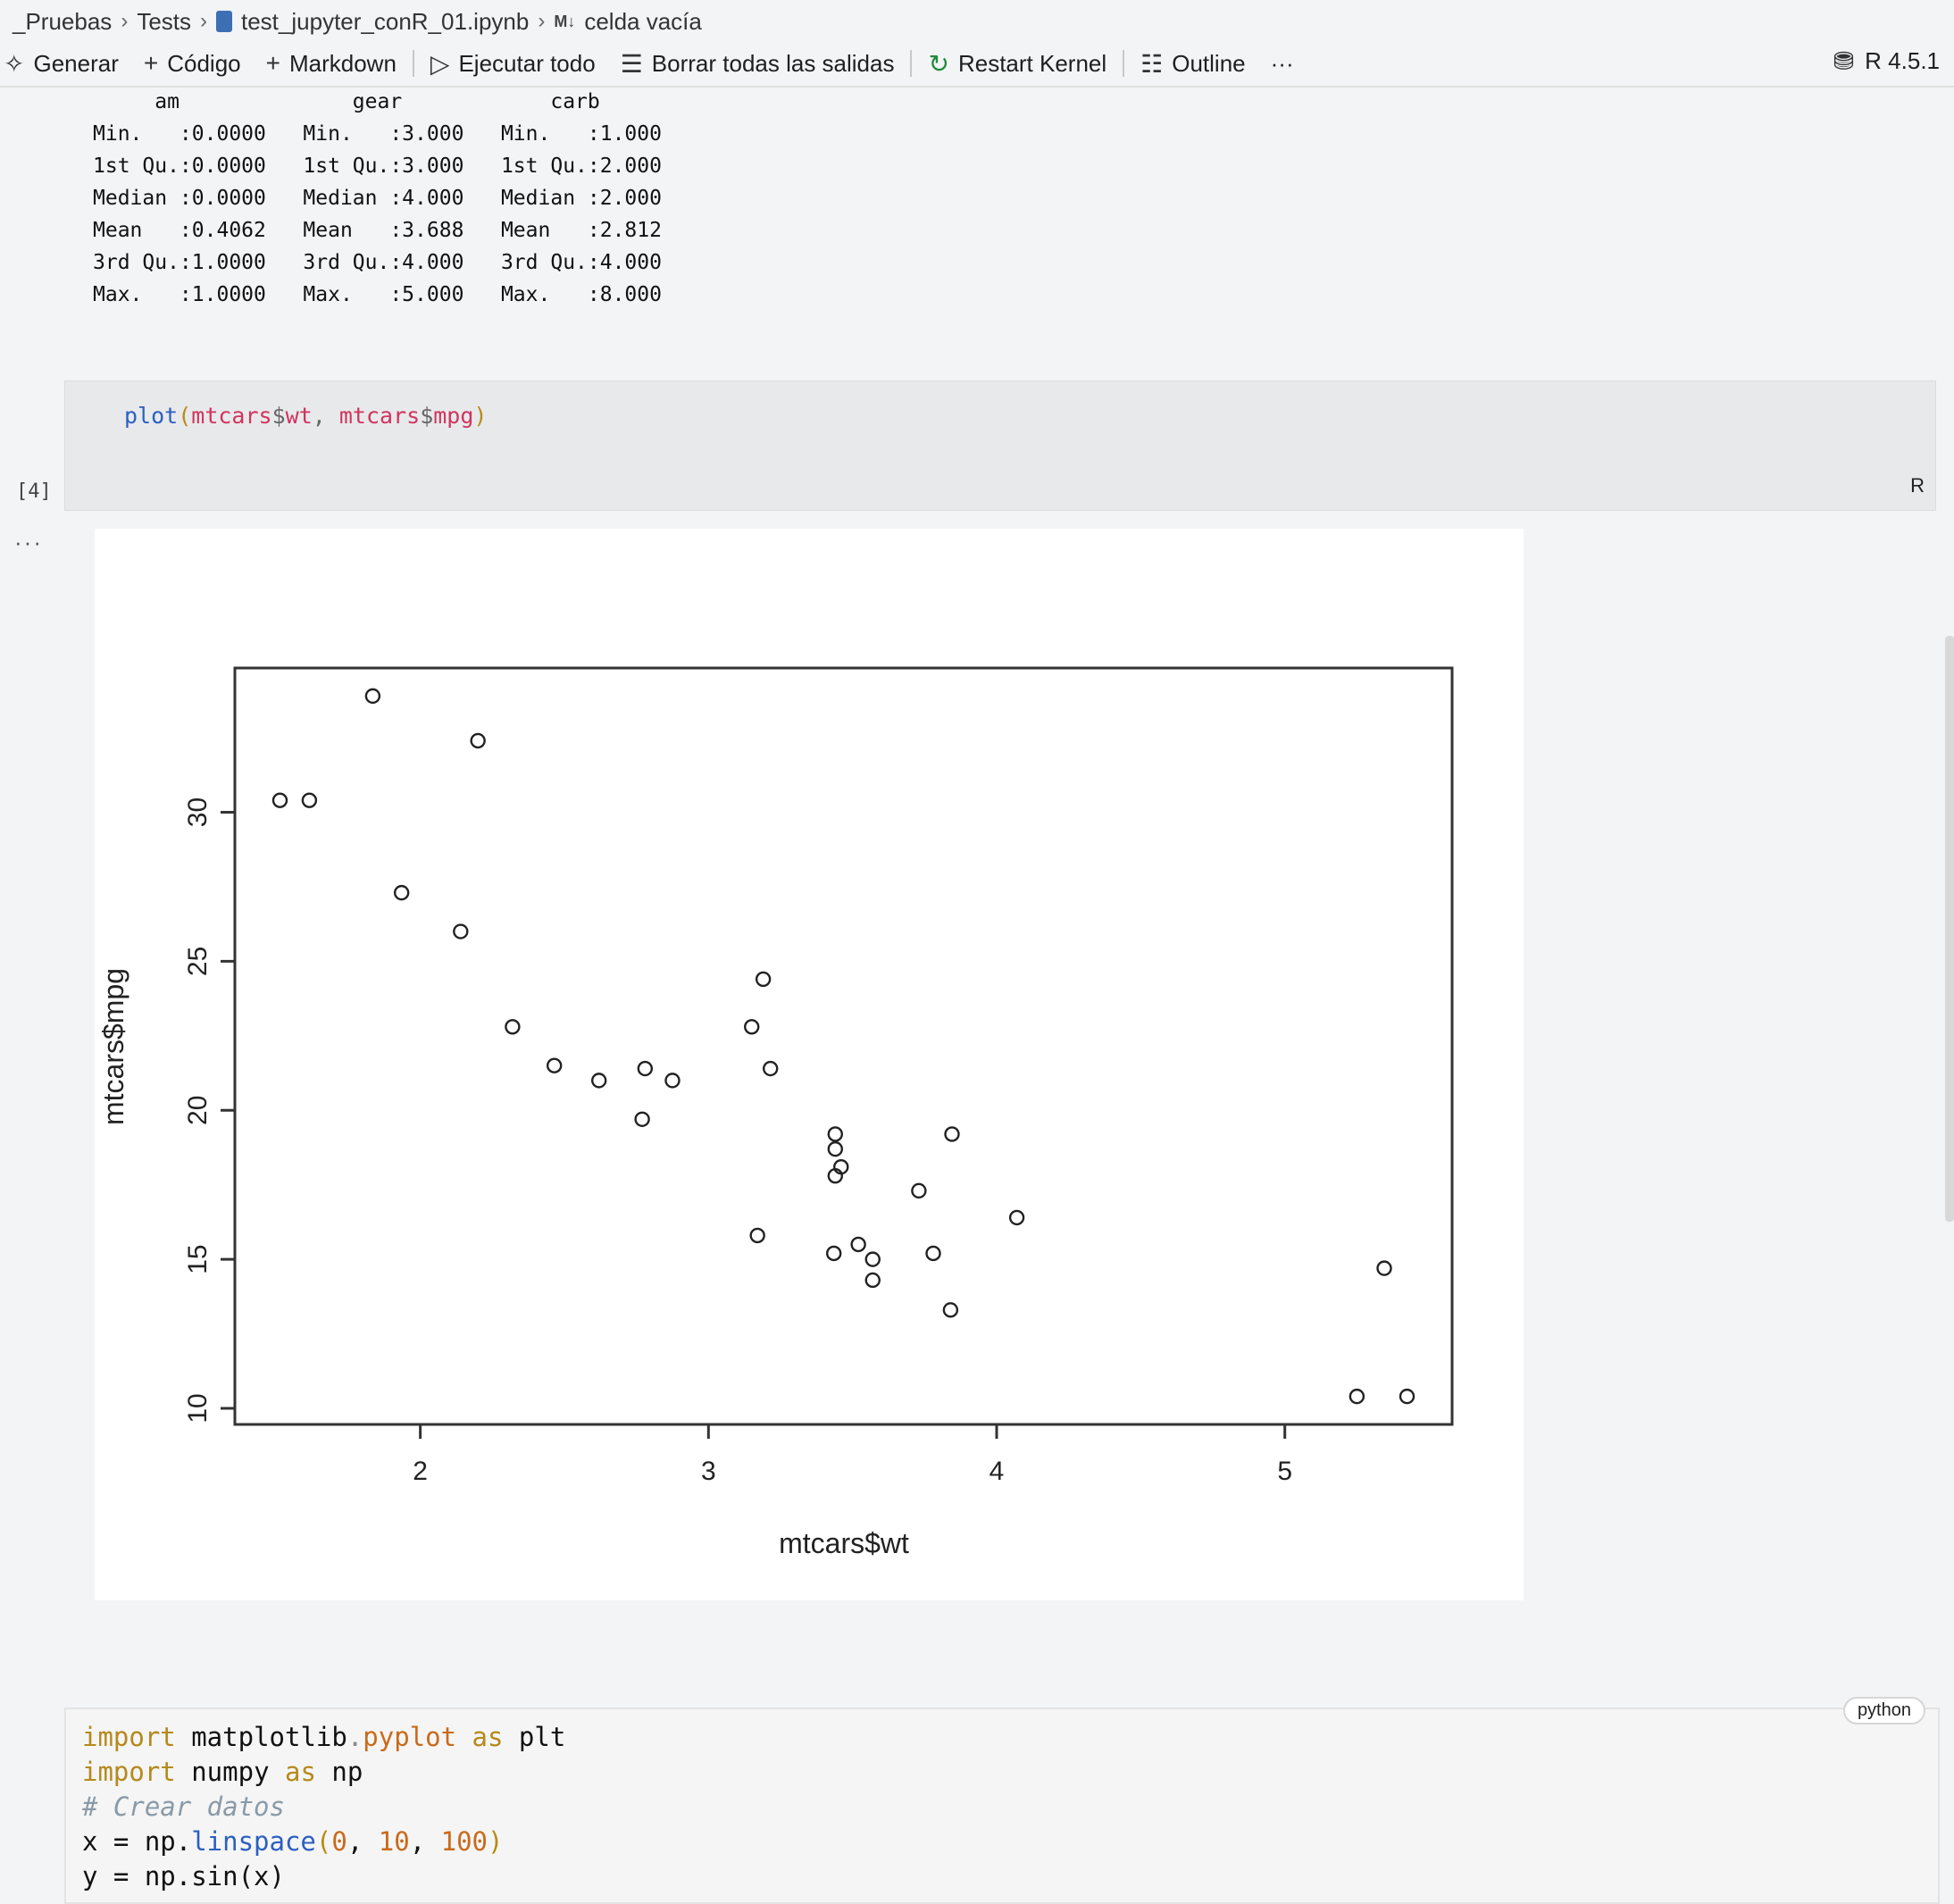 The width and height of the screenshot is (1954, 1904). I want to click on restart-icon: ↻, so click(938, 63).